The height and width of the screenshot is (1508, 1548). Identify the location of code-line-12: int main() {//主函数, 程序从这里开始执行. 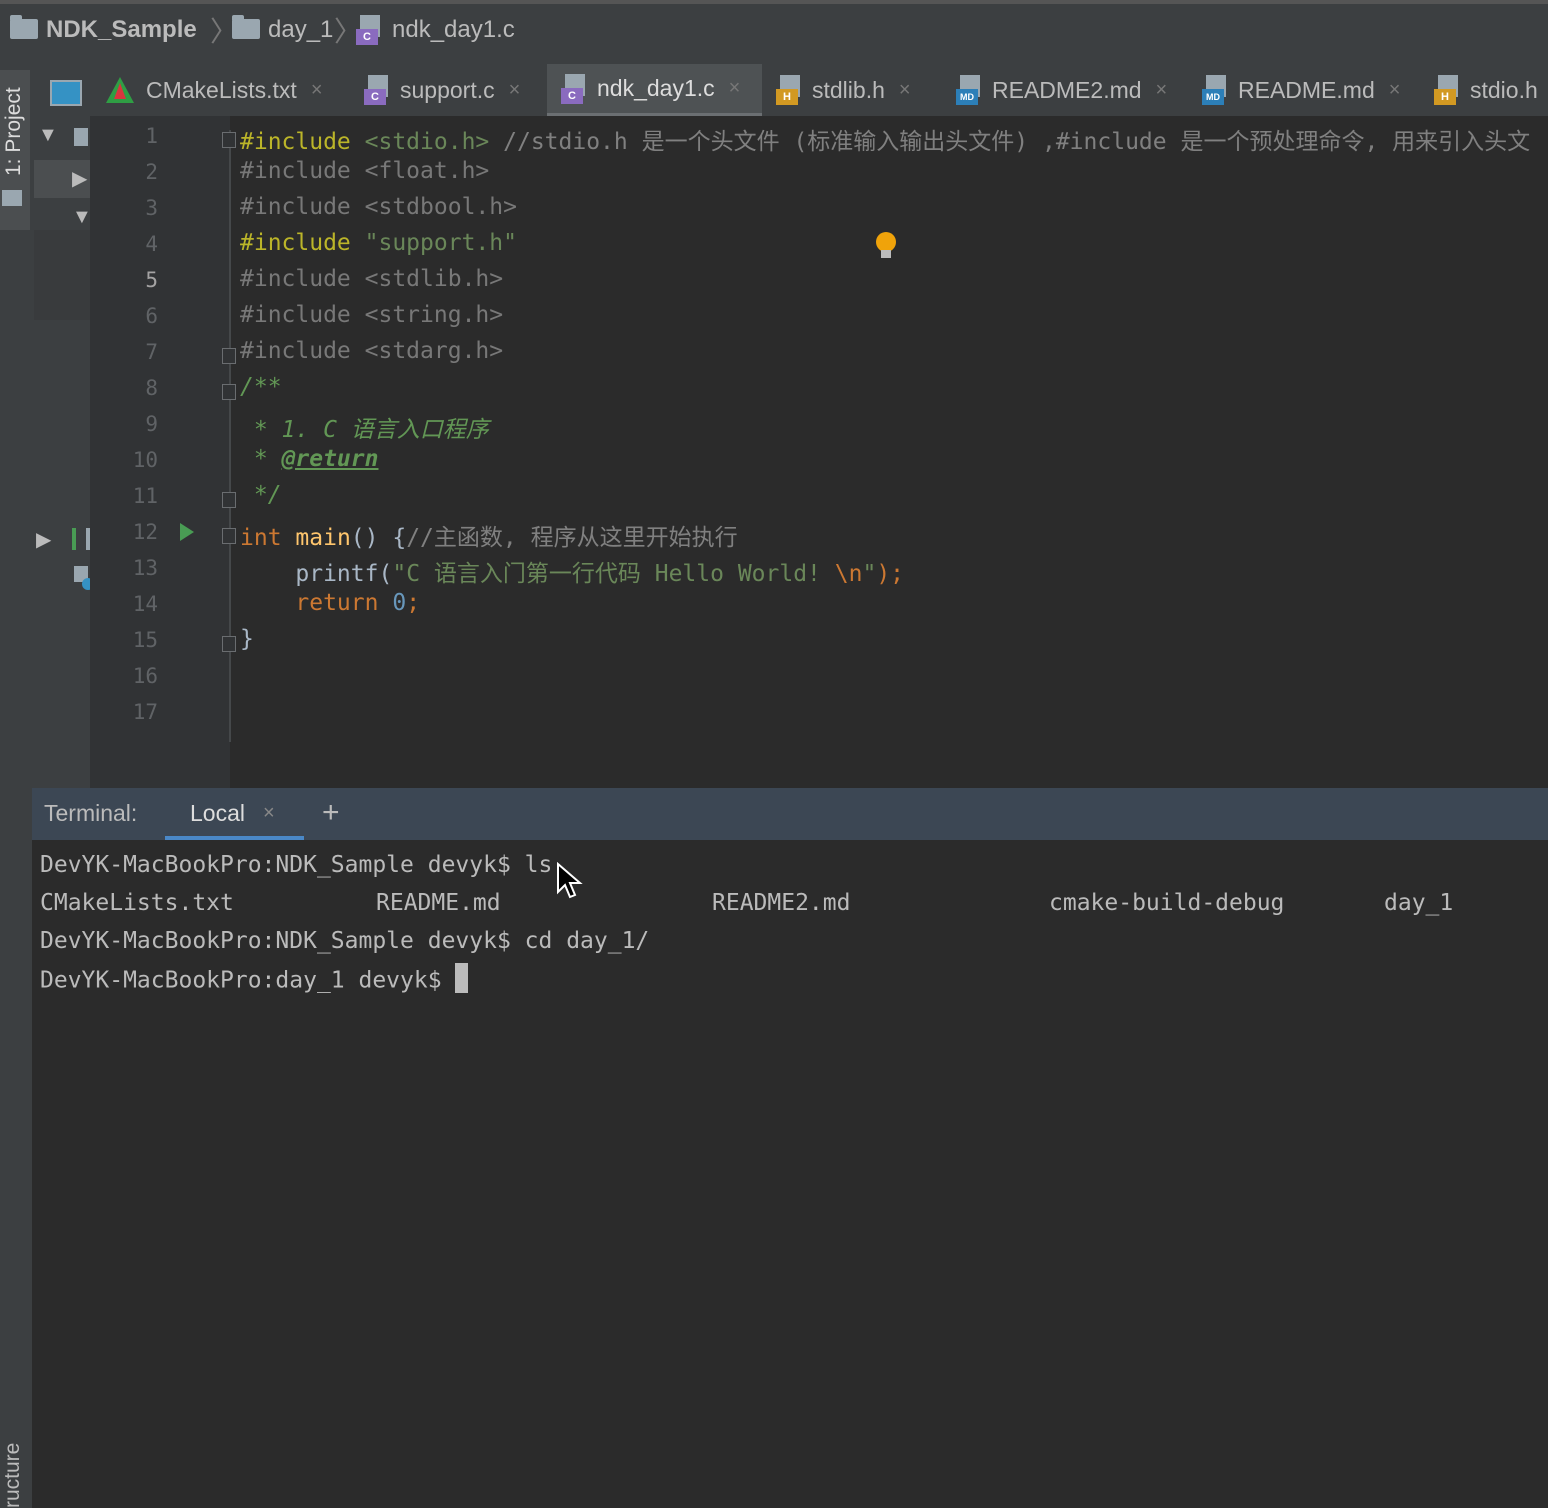
(489, 538).